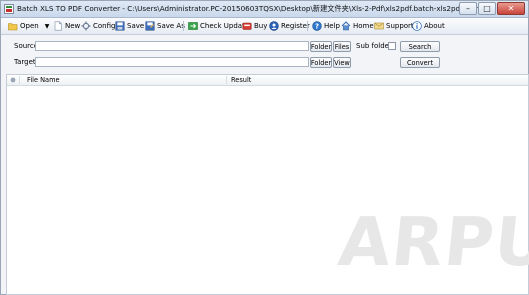 Image resolution: width=529 pixels, height=295 pixels. I want to click on app-icon, so click(9, 9).